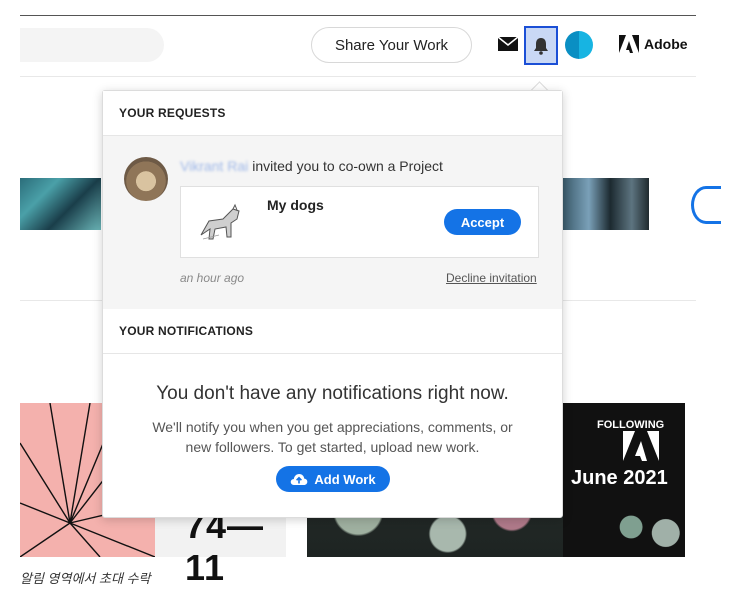 This screenshot has height=604, width=729. Describe the element at coordinates (359, 222) in the screenshot. I see `project-card: My dogs Accept` at that location.